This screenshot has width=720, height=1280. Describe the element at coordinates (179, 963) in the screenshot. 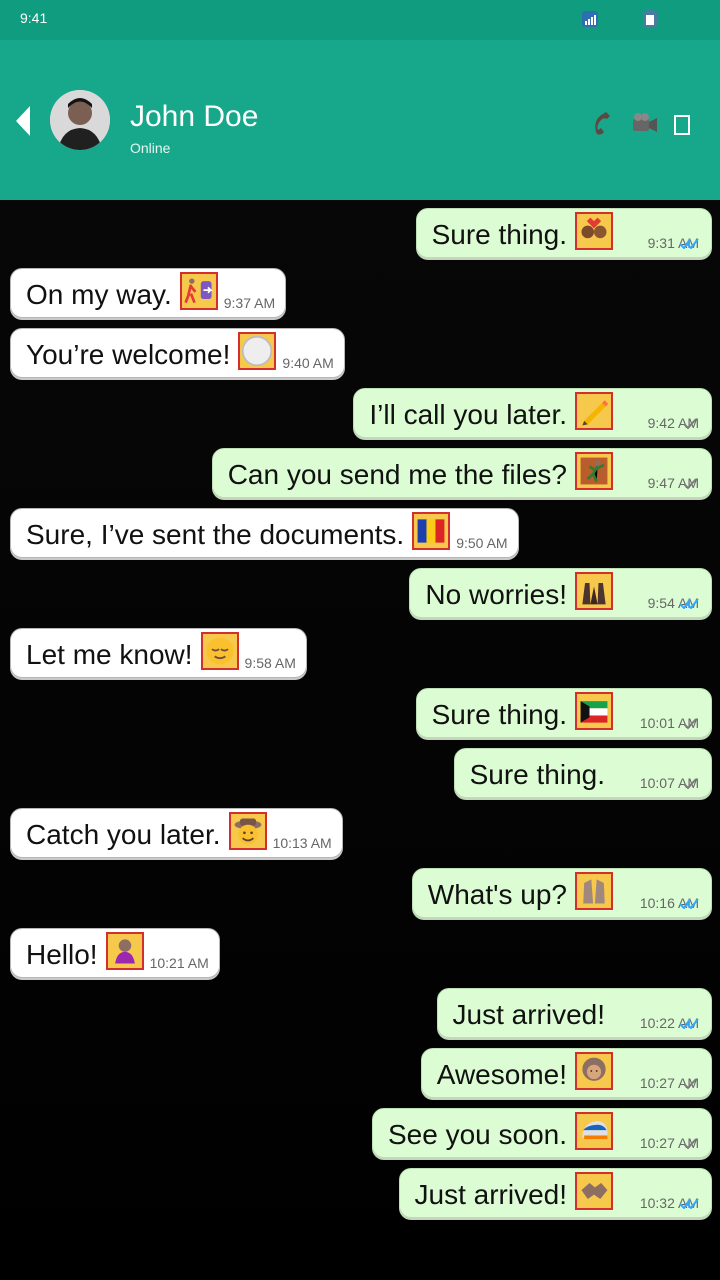

I see `message-time: 10:21 AM` at that location.